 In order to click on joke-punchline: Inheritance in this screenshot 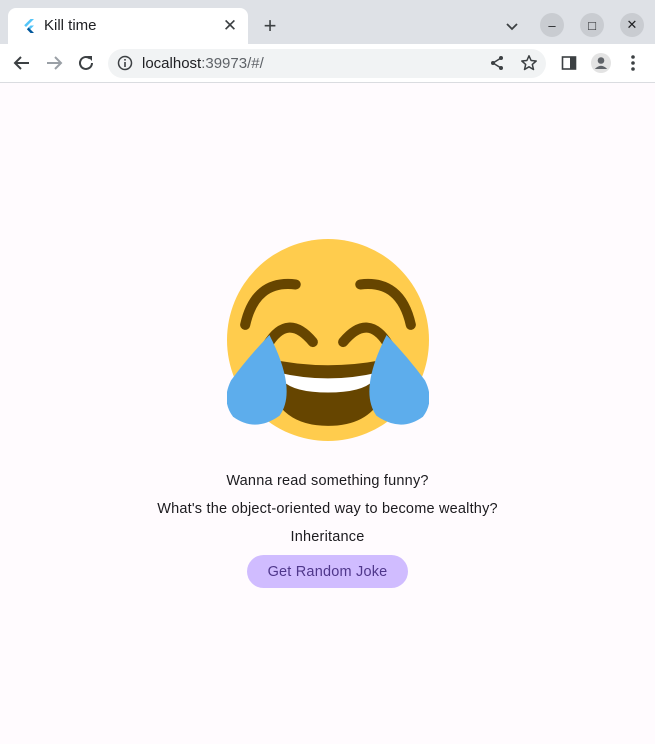, I will do `click(327, 537)`.